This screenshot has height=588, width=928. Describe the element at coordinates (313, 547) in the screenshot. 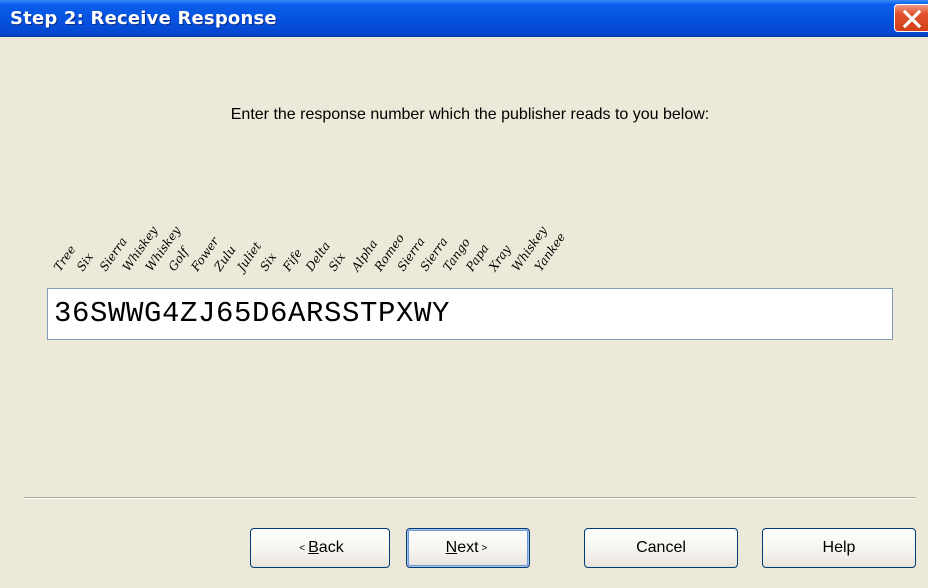

I see `back-mnemonic: B` at that location.